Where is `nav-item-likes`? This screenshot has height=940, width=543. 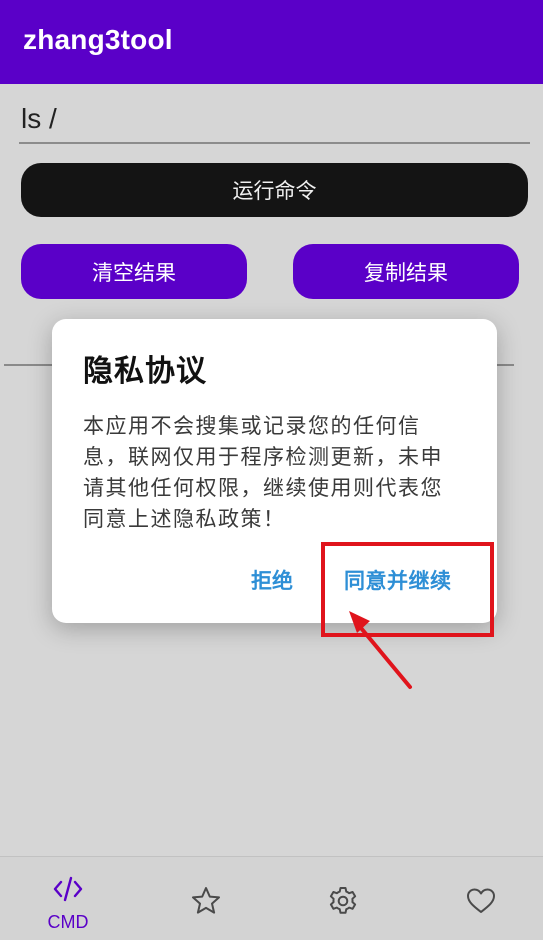 nav-item-likes is located at coordinates (481, 898).